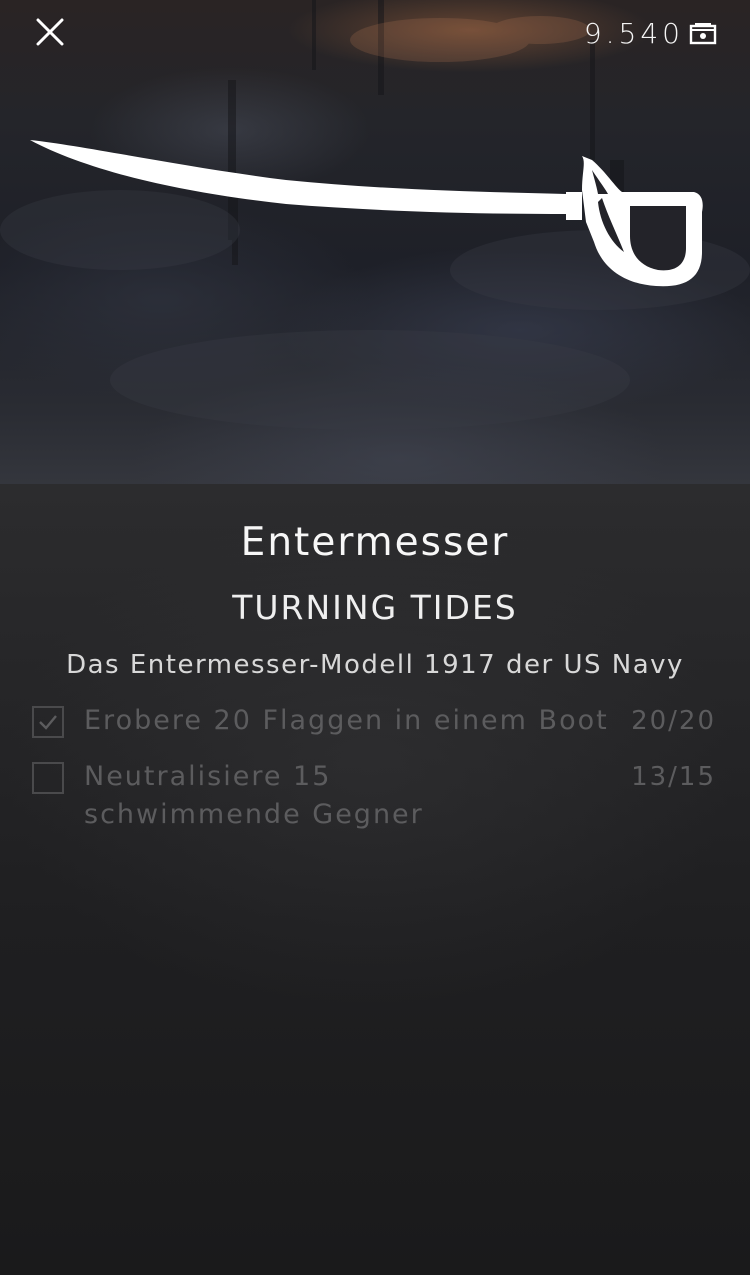 This screenshot has width=750, height=1275. I want to click on currency-chest-icon, so click(703, 33).